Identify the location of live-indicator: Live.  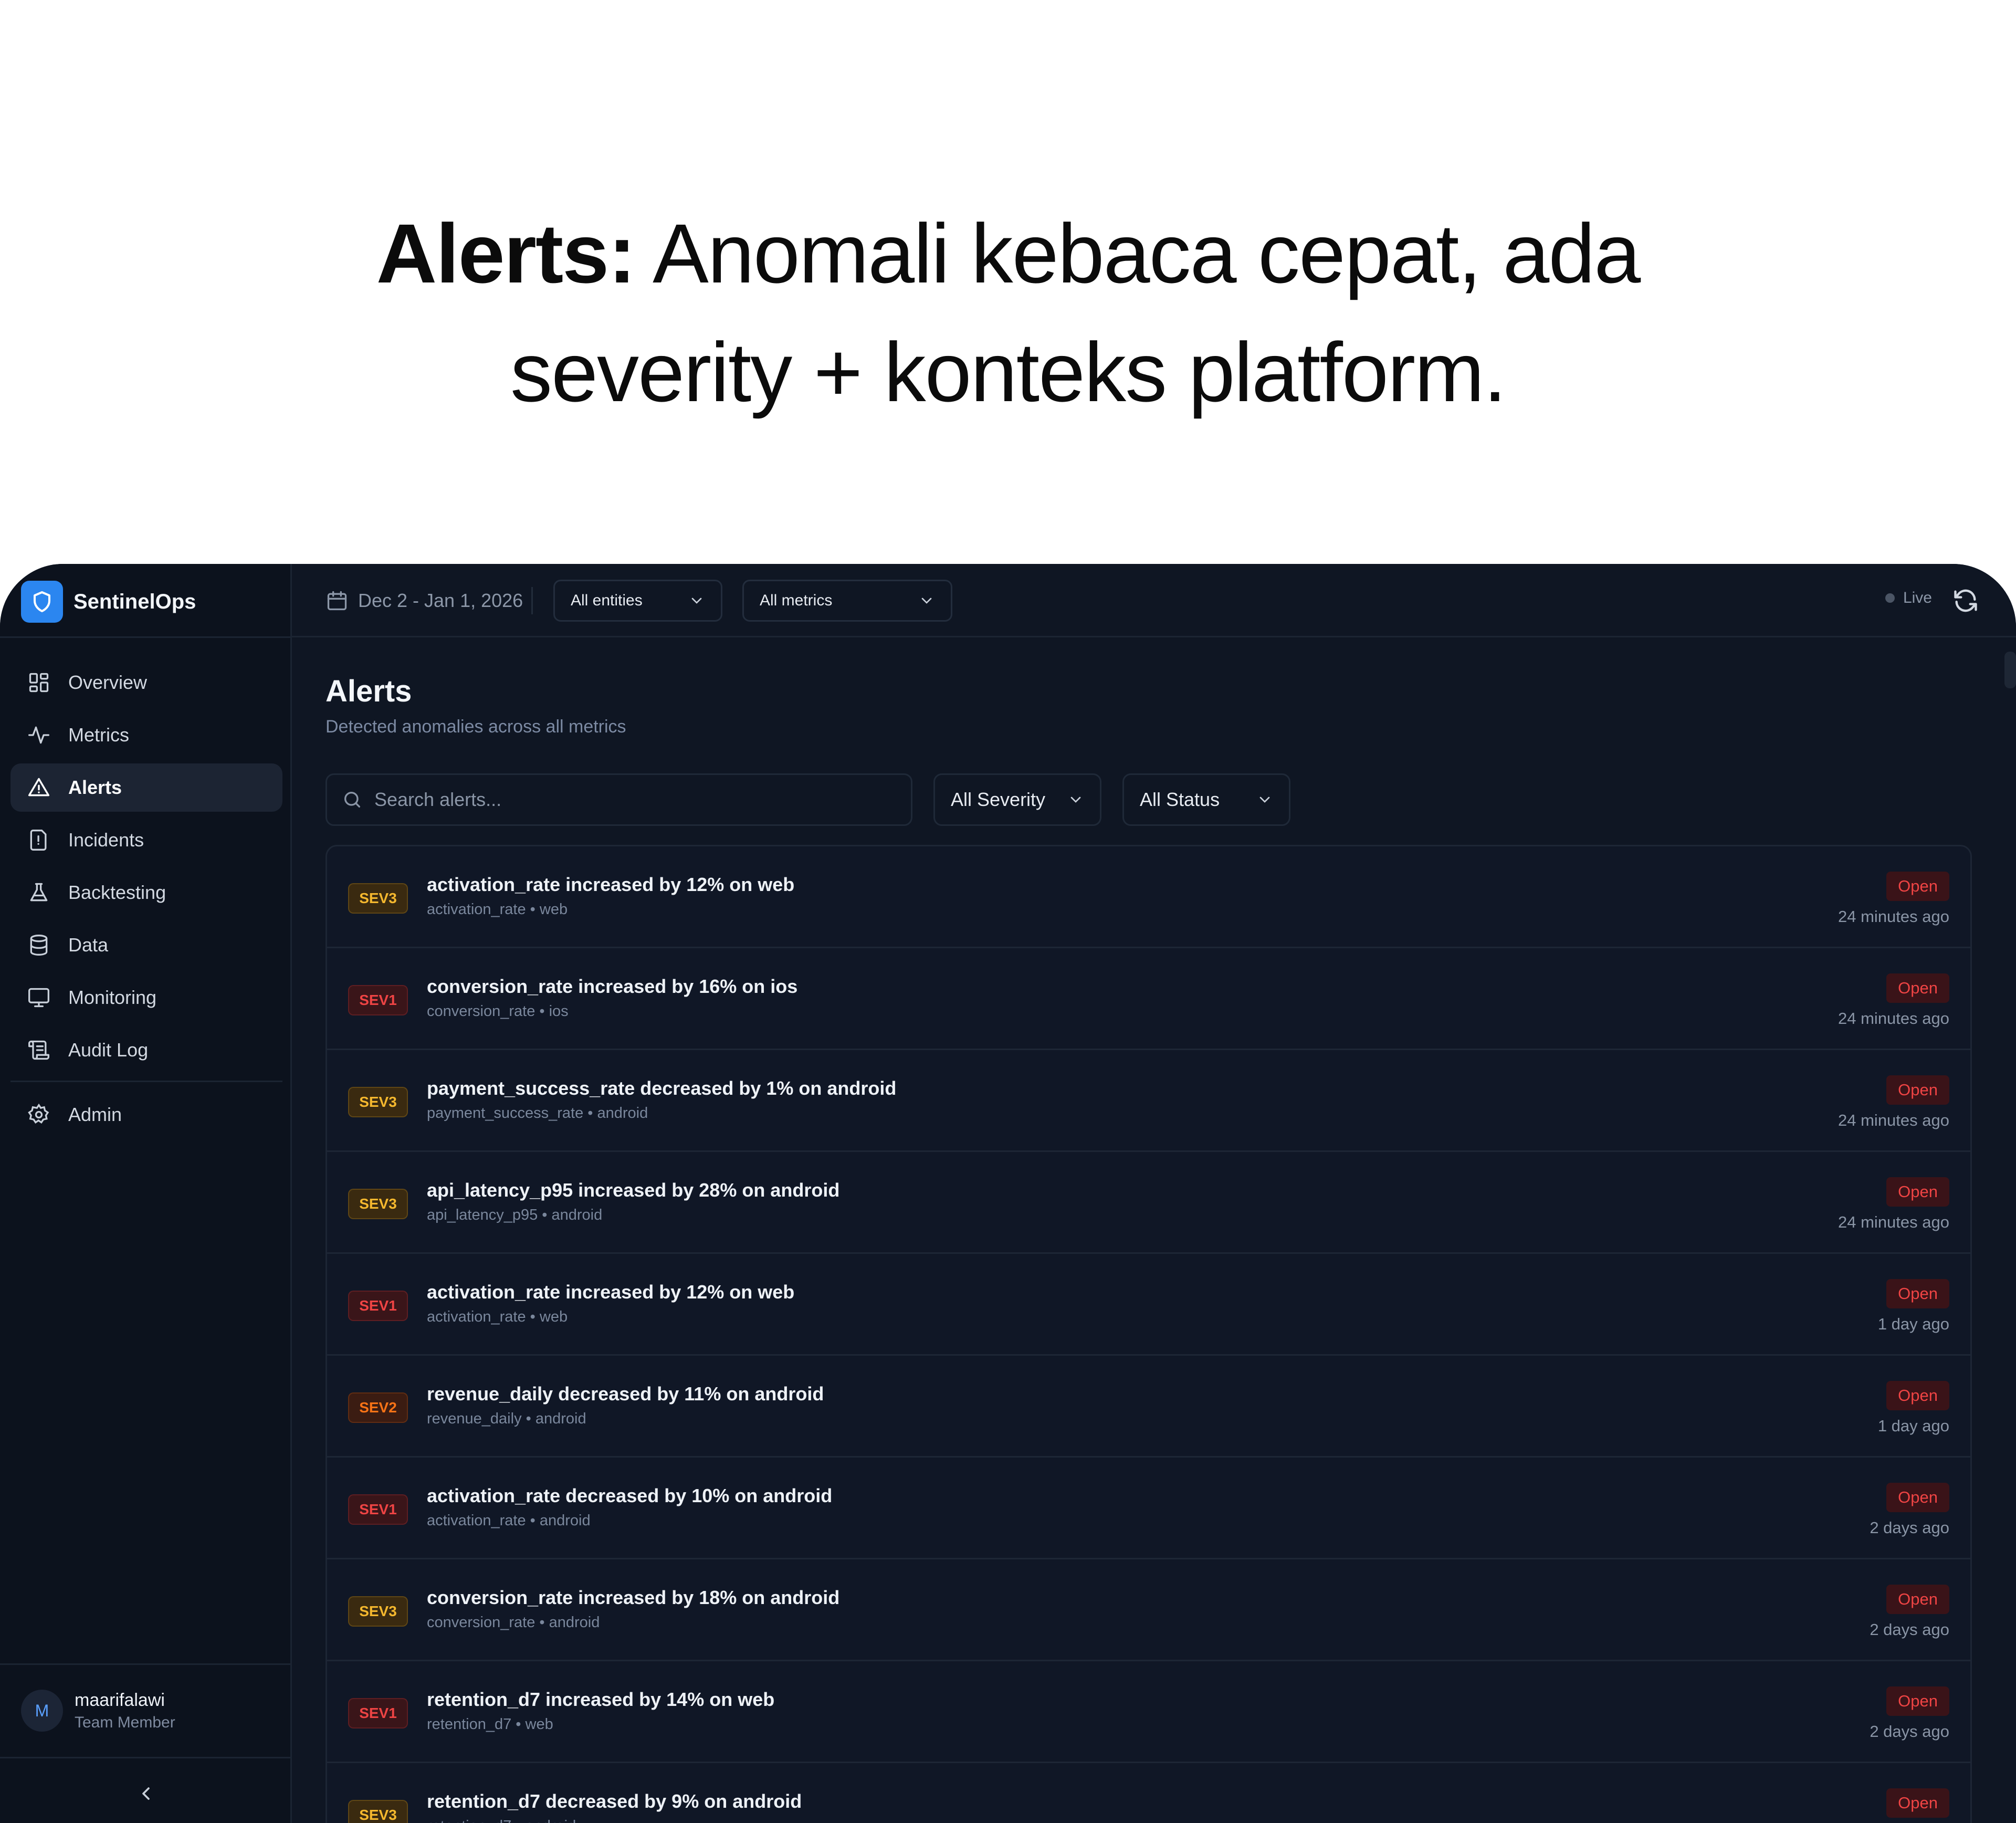
(1908, 598).